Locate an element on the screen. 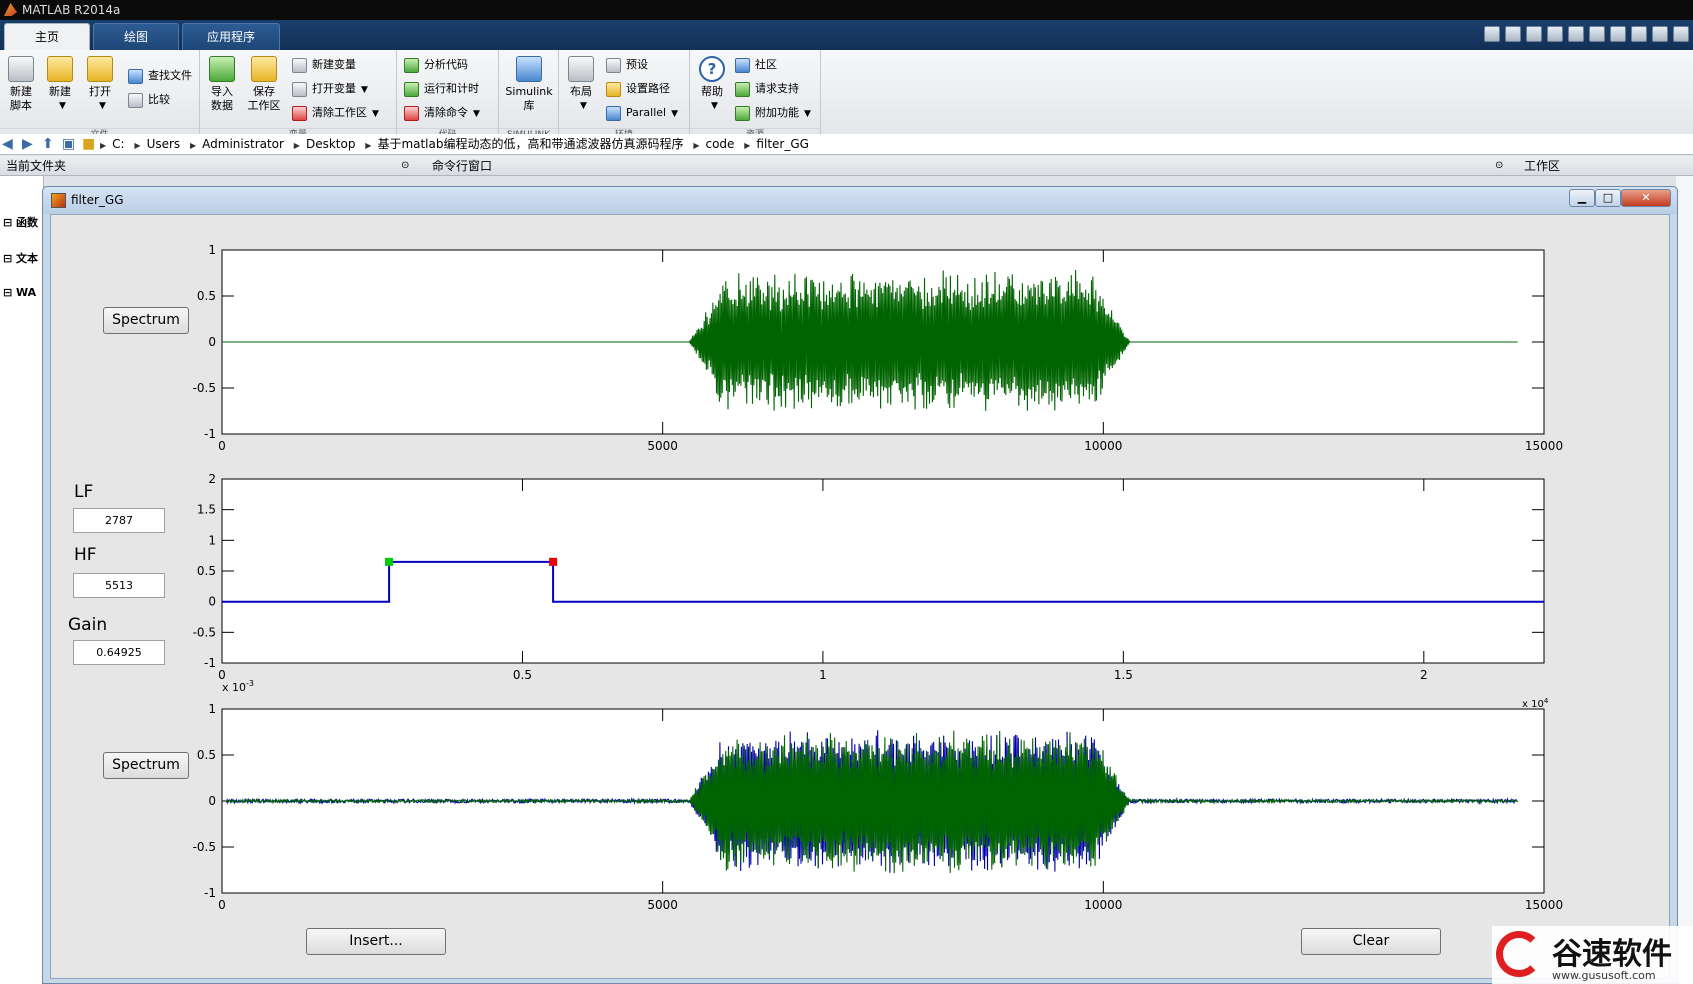  spectrum-button-bottom: Spectrum is located at coordinates (146, 765).